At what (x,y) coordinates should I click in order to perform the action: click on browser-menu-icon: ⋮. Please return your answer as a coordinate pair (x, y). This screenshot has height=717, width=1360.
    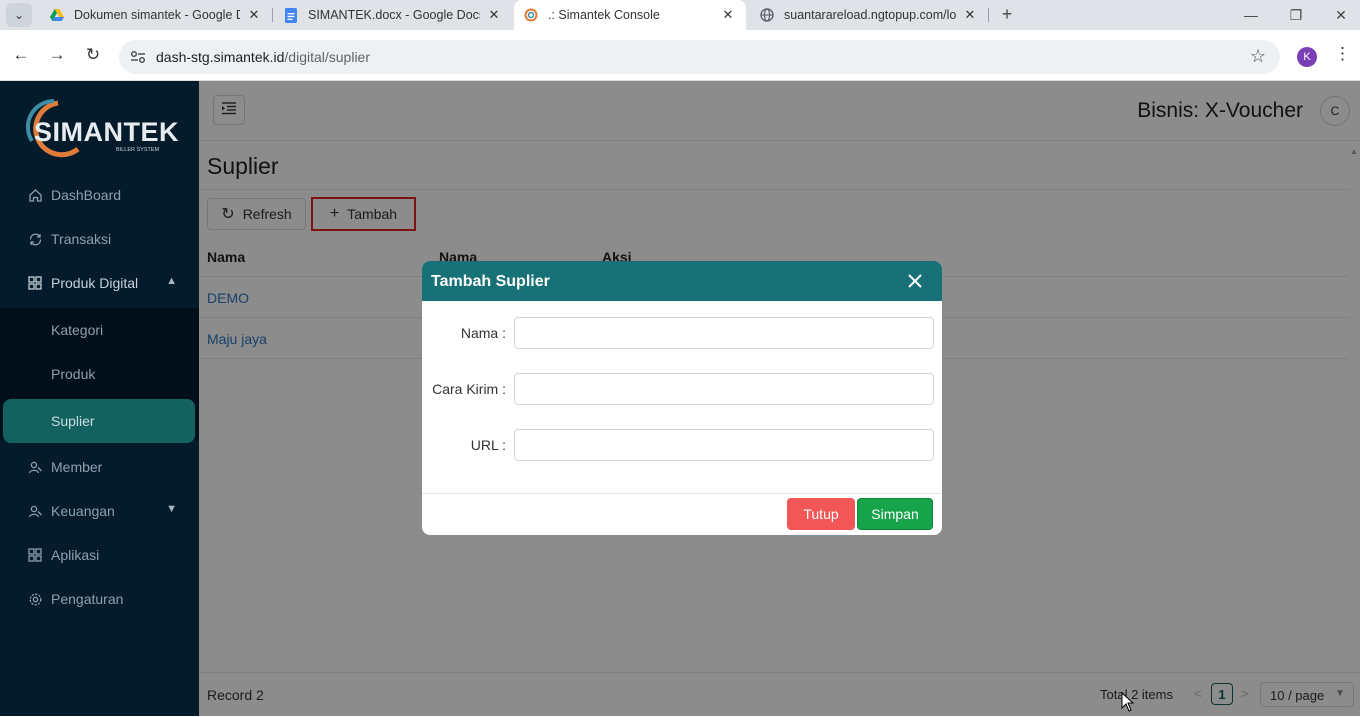
    Looking at the image, I should click on (1342, 56).